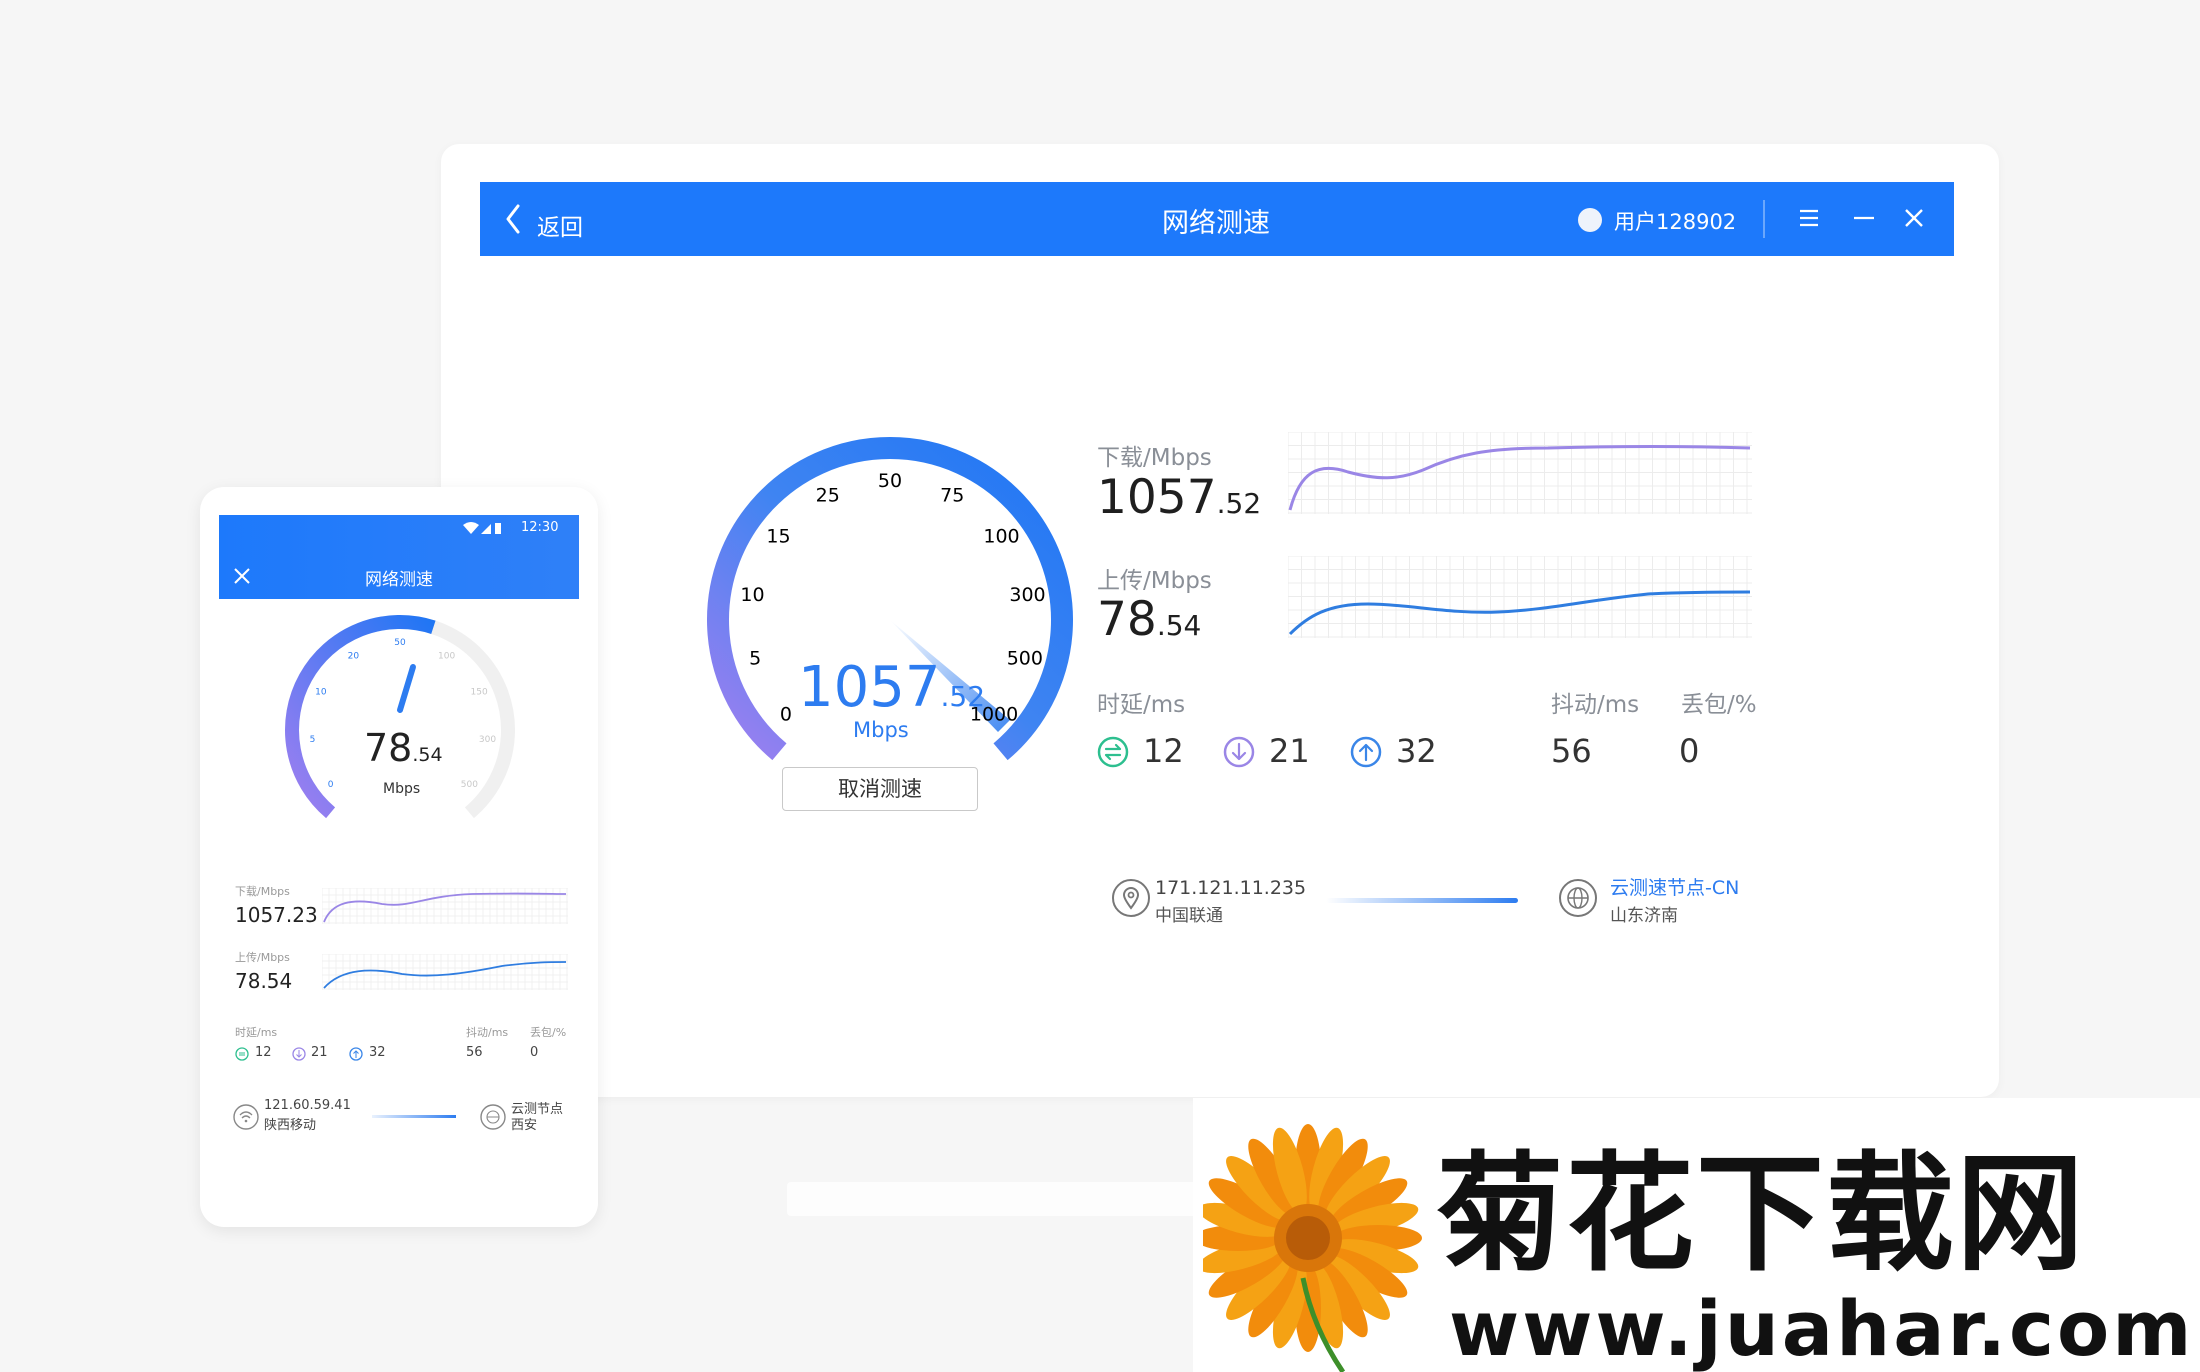  I want to click on latency-ping-value: 12, so click(1163, 751).